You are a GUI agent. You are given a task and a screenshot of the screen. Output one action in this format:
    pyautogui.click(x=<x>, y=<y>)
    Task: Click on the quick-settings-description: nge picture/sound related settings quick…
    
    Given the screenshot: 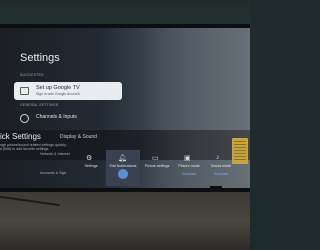 What is the action you would take?
    pyautogui.click(x=40, y=147)
    